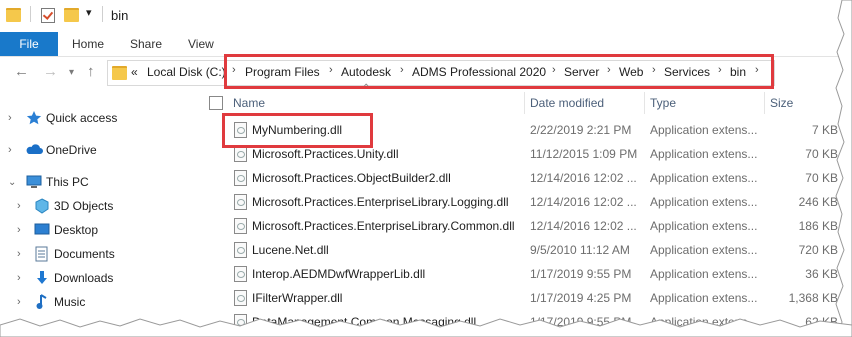  Describe the element at coordinates (781, 103) in the screenshot. I see `column-size: Size` at that location.